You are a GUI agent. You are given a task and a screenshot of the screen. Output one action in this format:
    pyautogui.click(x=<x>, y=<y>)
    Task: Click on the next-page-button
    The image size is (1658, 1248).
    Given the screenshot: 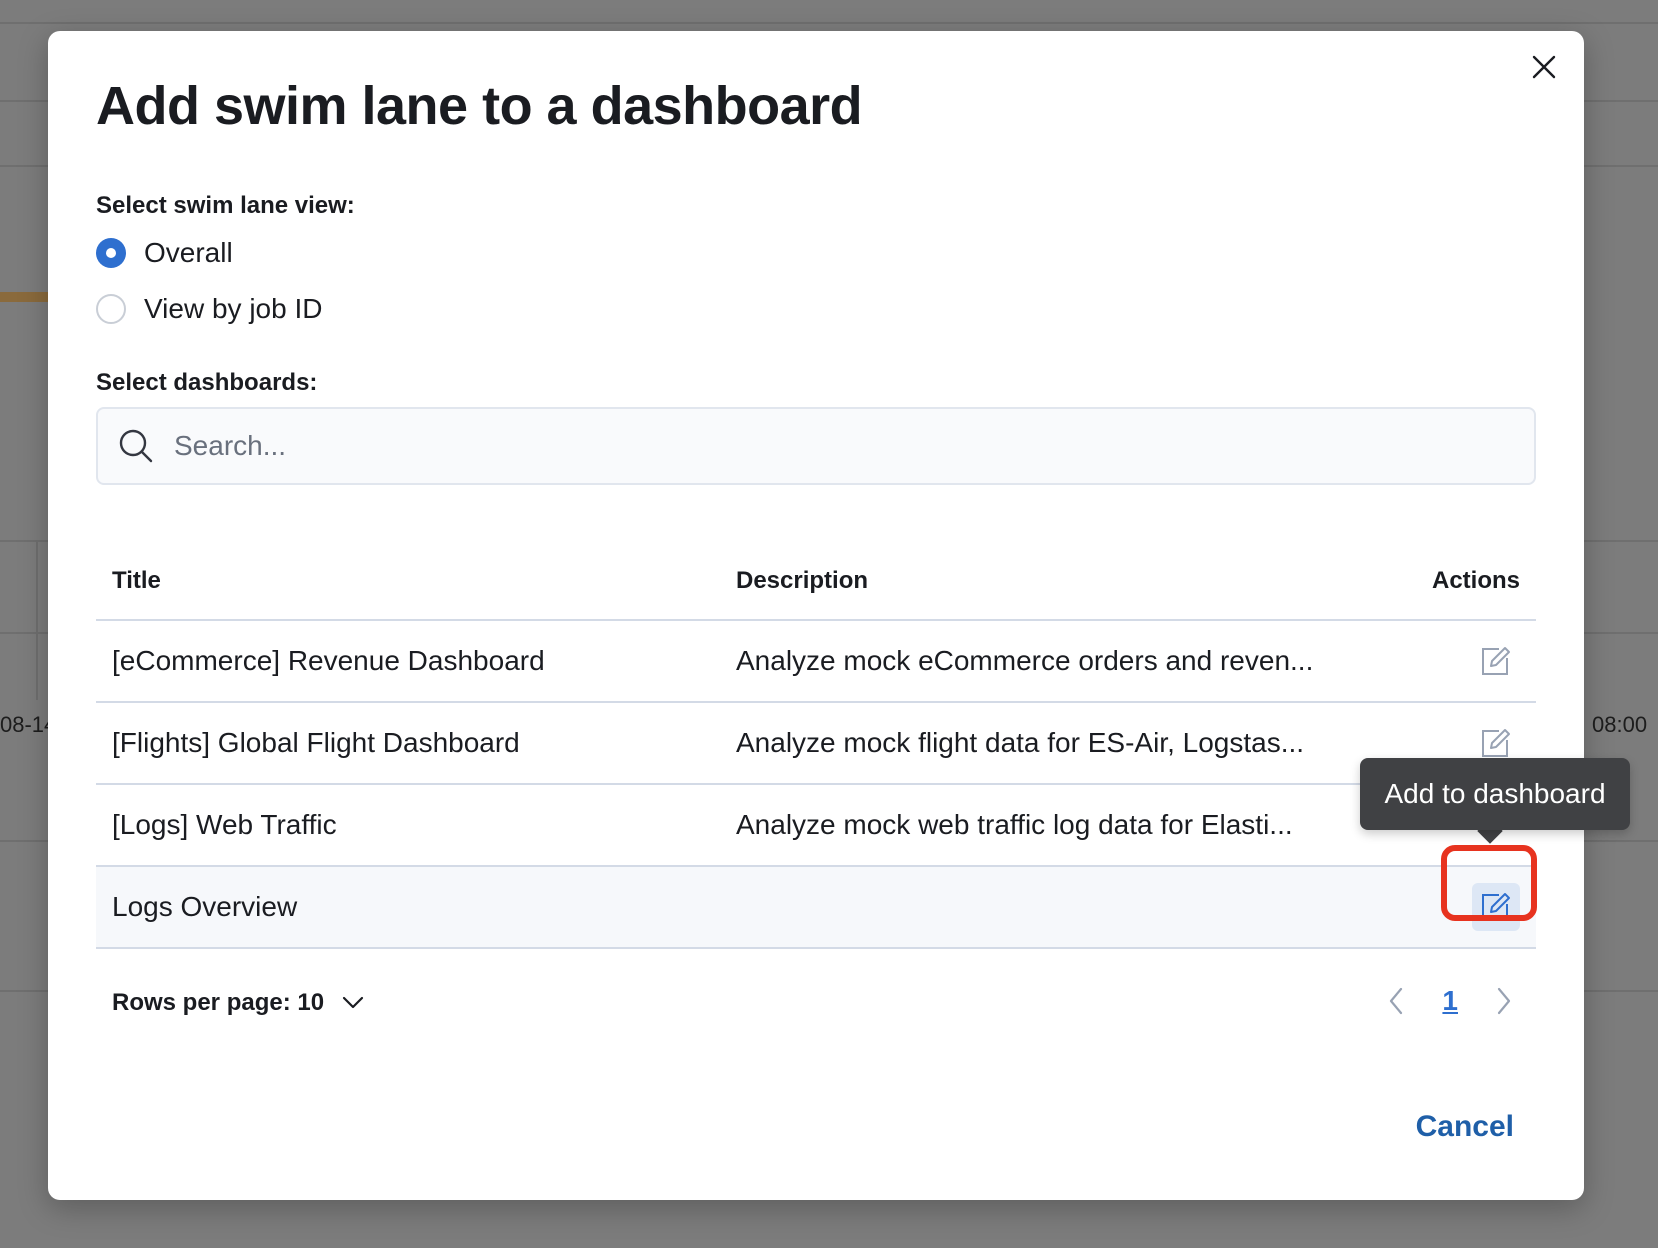 What is the action you would take?
    pyautogui.click(x=1504, y=1001)
    